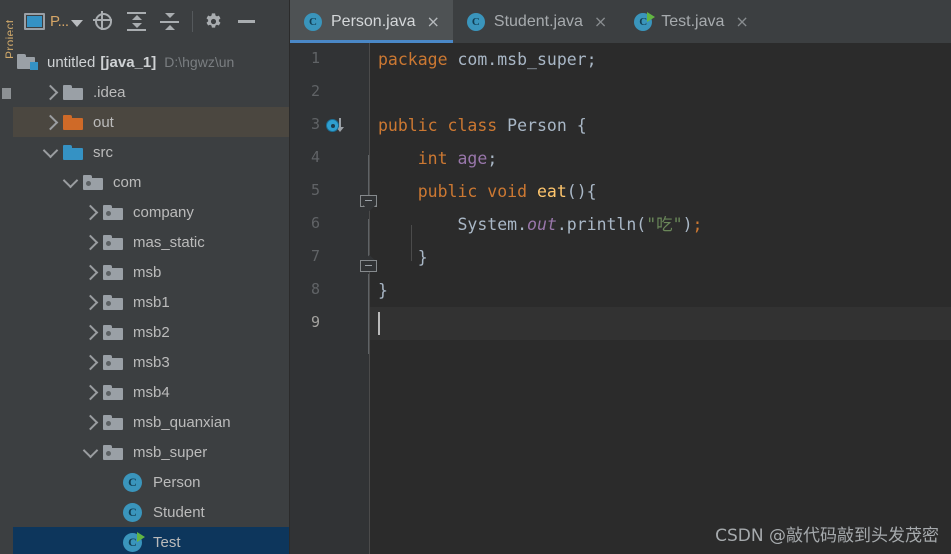 This screenshot has height=554, width=951. I want to click on code-line-5: public void eat(){, so click(660, 191).